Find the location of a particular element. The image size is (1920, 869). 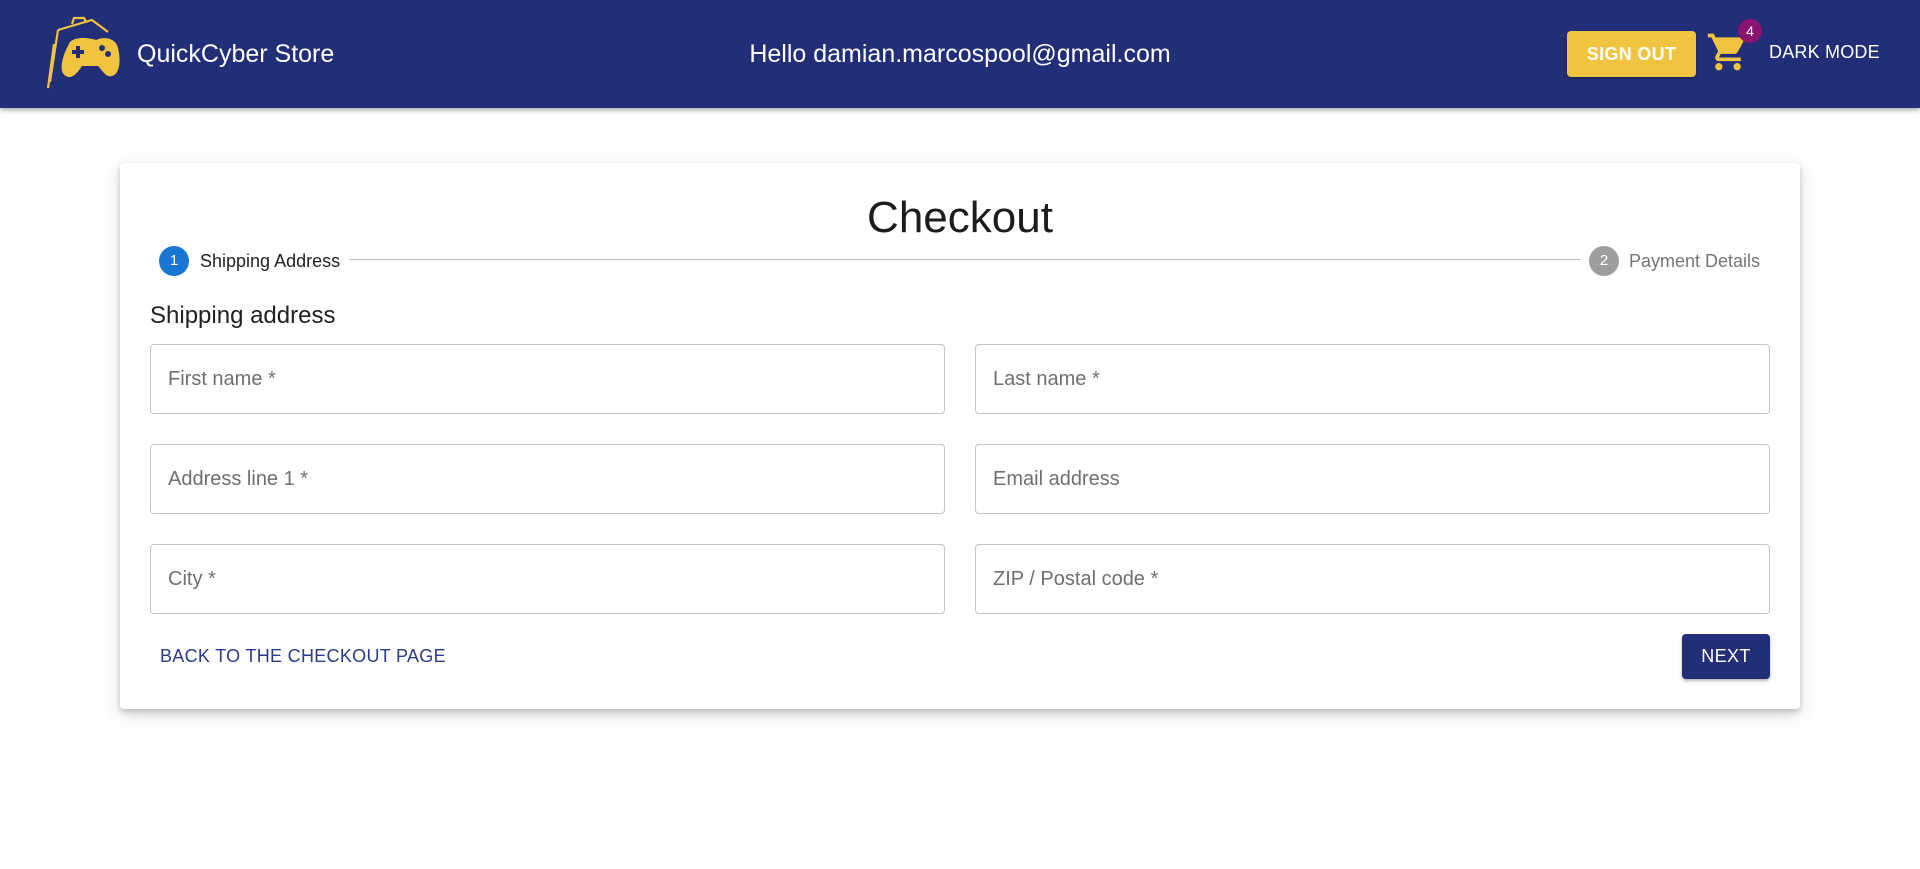

first-name-input is located at coordinates (547, 379).